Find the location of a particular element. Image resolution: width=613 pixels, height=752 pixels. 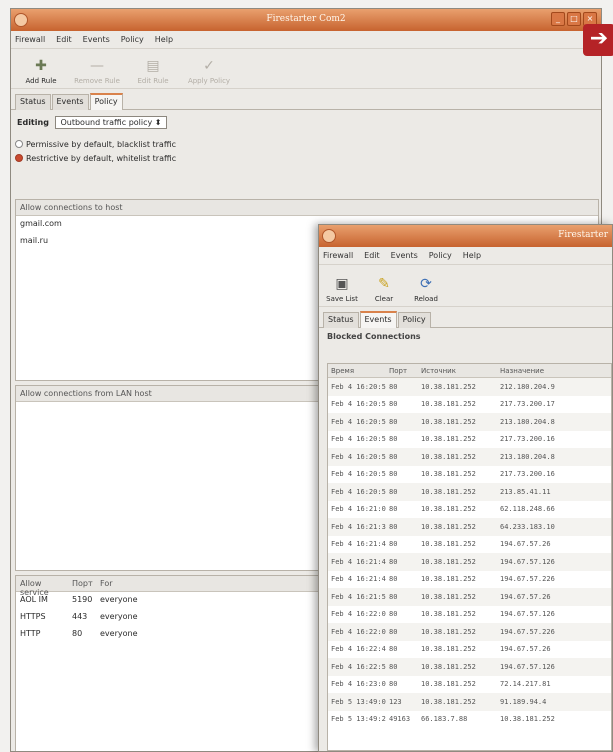

col-time: Время is located at coordinates (357, 371).